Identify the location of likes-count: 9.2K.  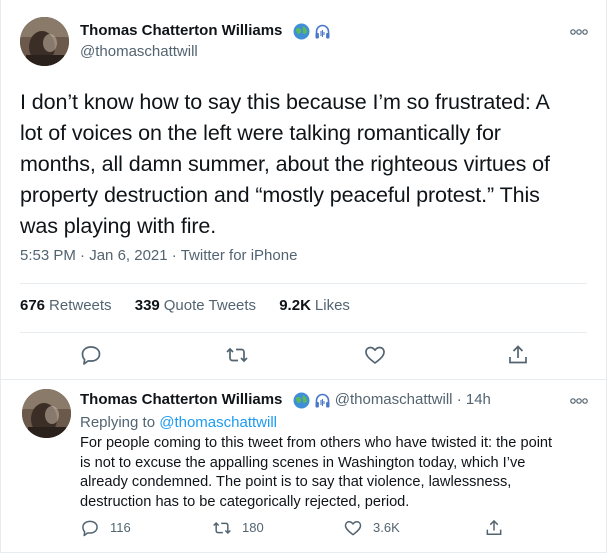
(295, 305).